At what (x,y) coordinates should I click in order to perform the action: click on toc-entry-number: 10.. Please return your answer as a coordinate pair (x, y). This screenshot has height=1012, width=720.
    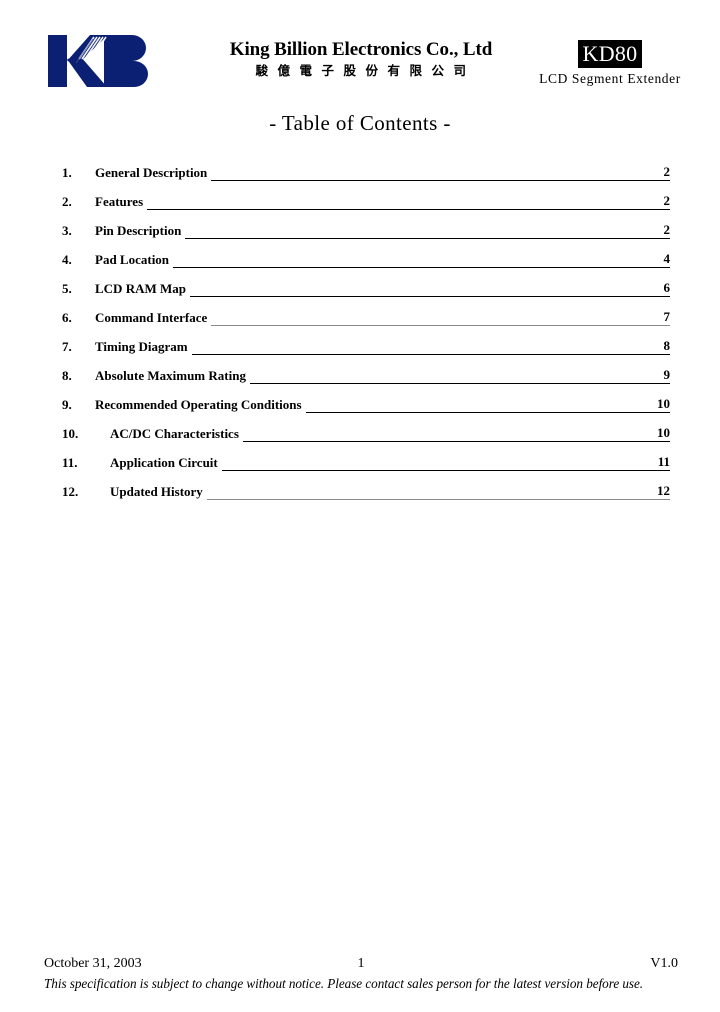
    Looking at the image, I should click on (70, 433).